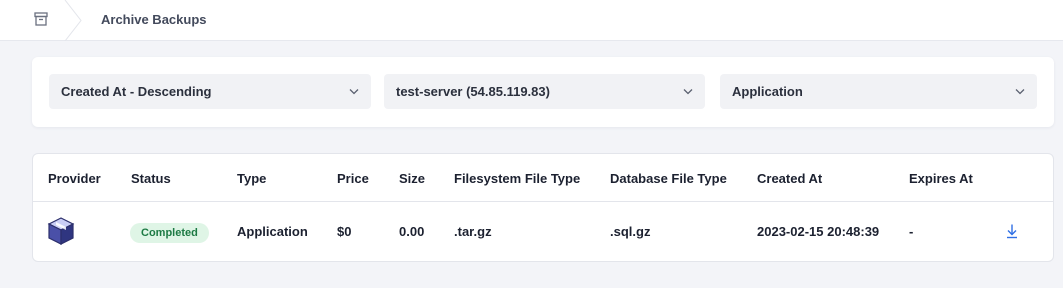  Describe the element at coordinates (344, 231) in the screenshot. I see `cell-price: $0` at that location.